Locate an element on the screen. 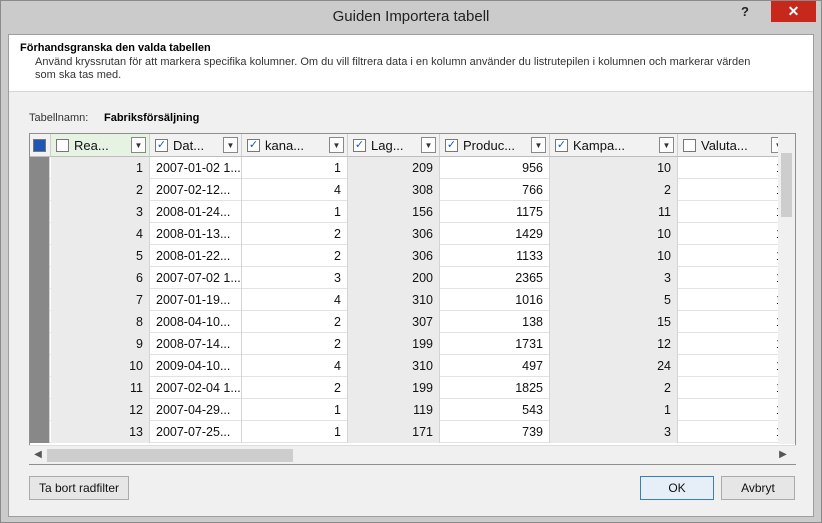 The height and width of the screenshot is (523, 822). window-title: Guiden Importera tabell is located at coordinates (411, 16).